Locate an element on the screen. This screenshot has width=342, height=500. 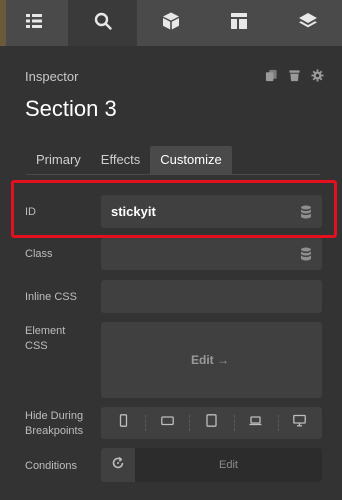
desktop-icon is located at coordinates (300, 423).